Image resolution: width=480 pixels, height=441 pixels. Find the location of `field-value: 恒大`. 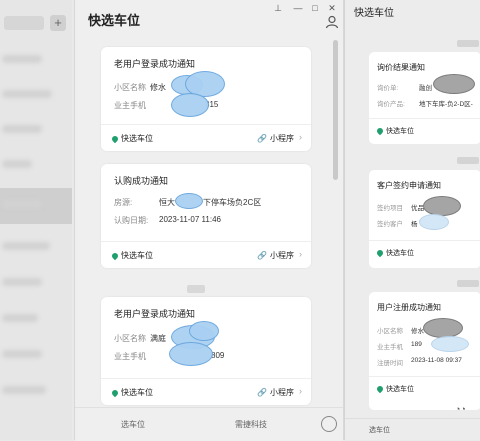

field-value: 恒大 is located at coordinates (167, 202).